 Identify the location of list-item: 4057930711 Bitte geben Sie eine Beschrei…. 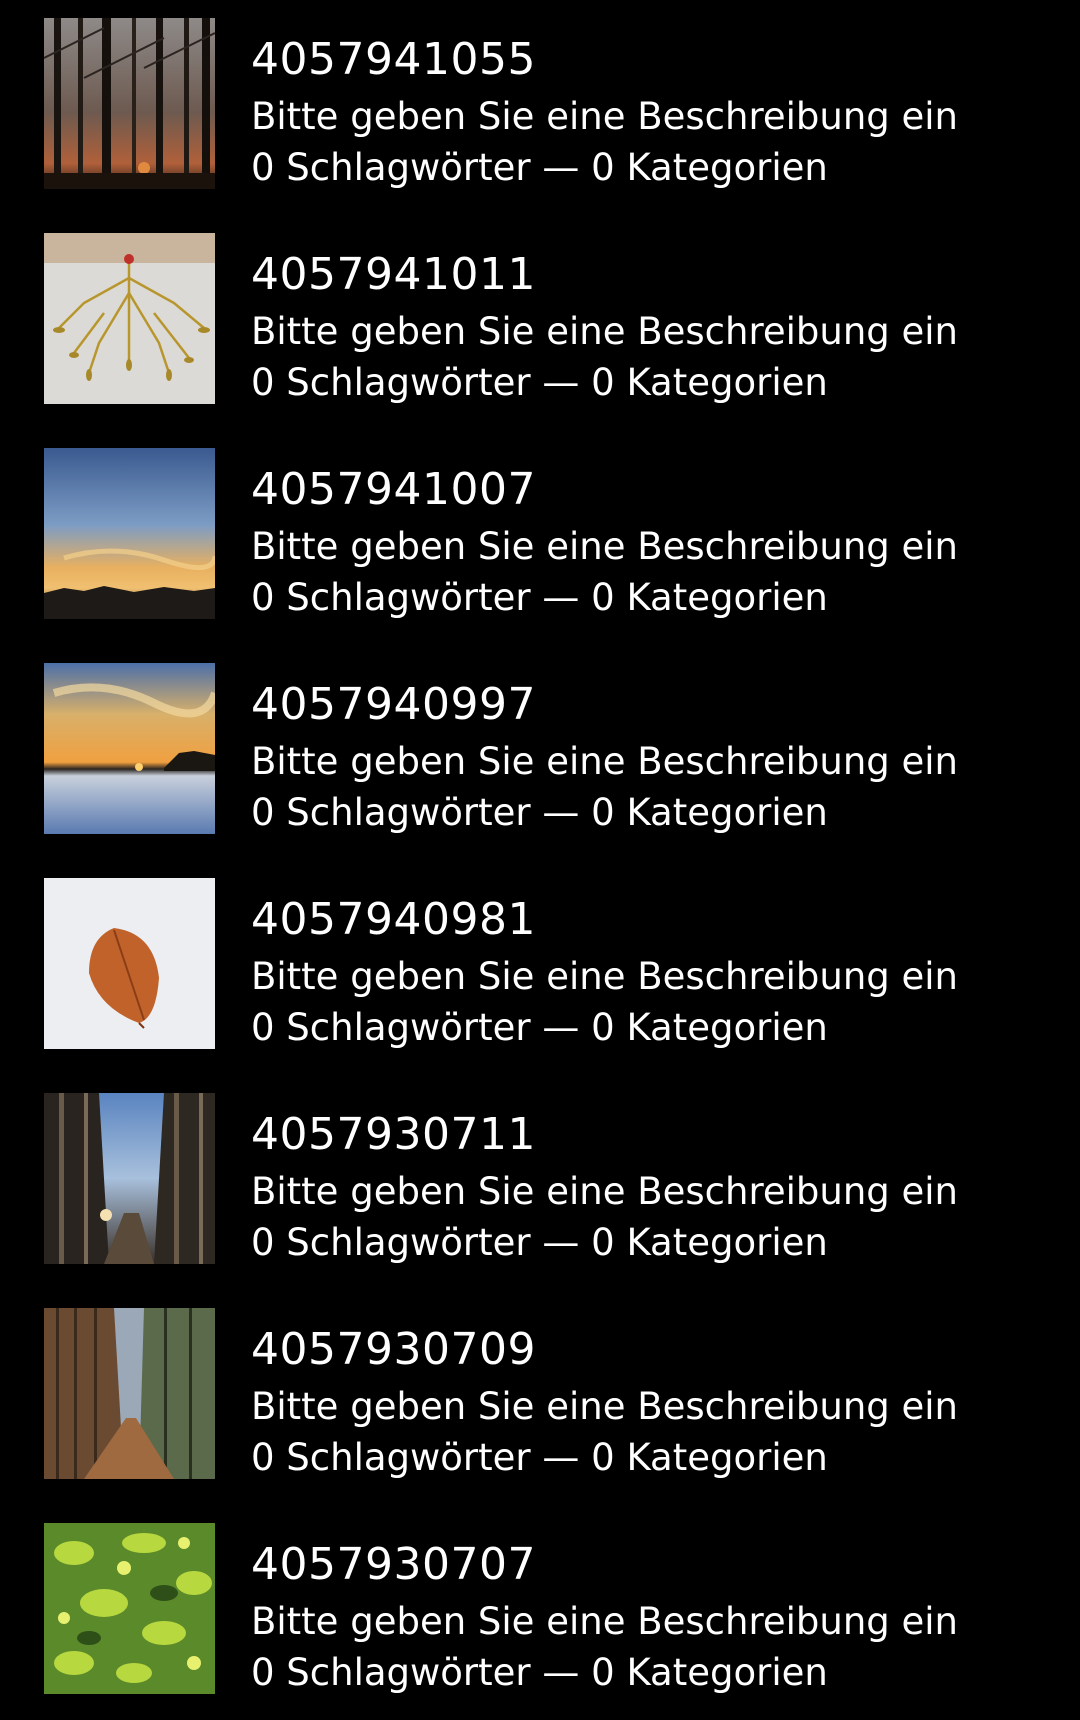
(540, 1182).